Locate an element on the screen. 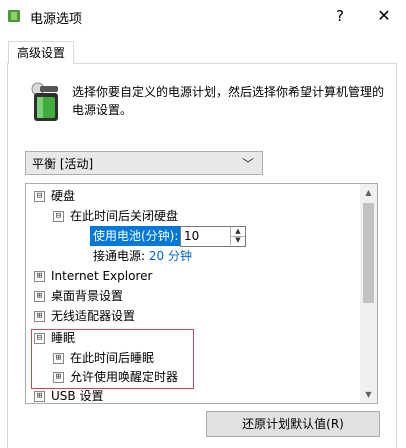 This screenshot has width=406, height=448. tree-item-label: 桌面背景设置 is located at coordinates (87, 296).